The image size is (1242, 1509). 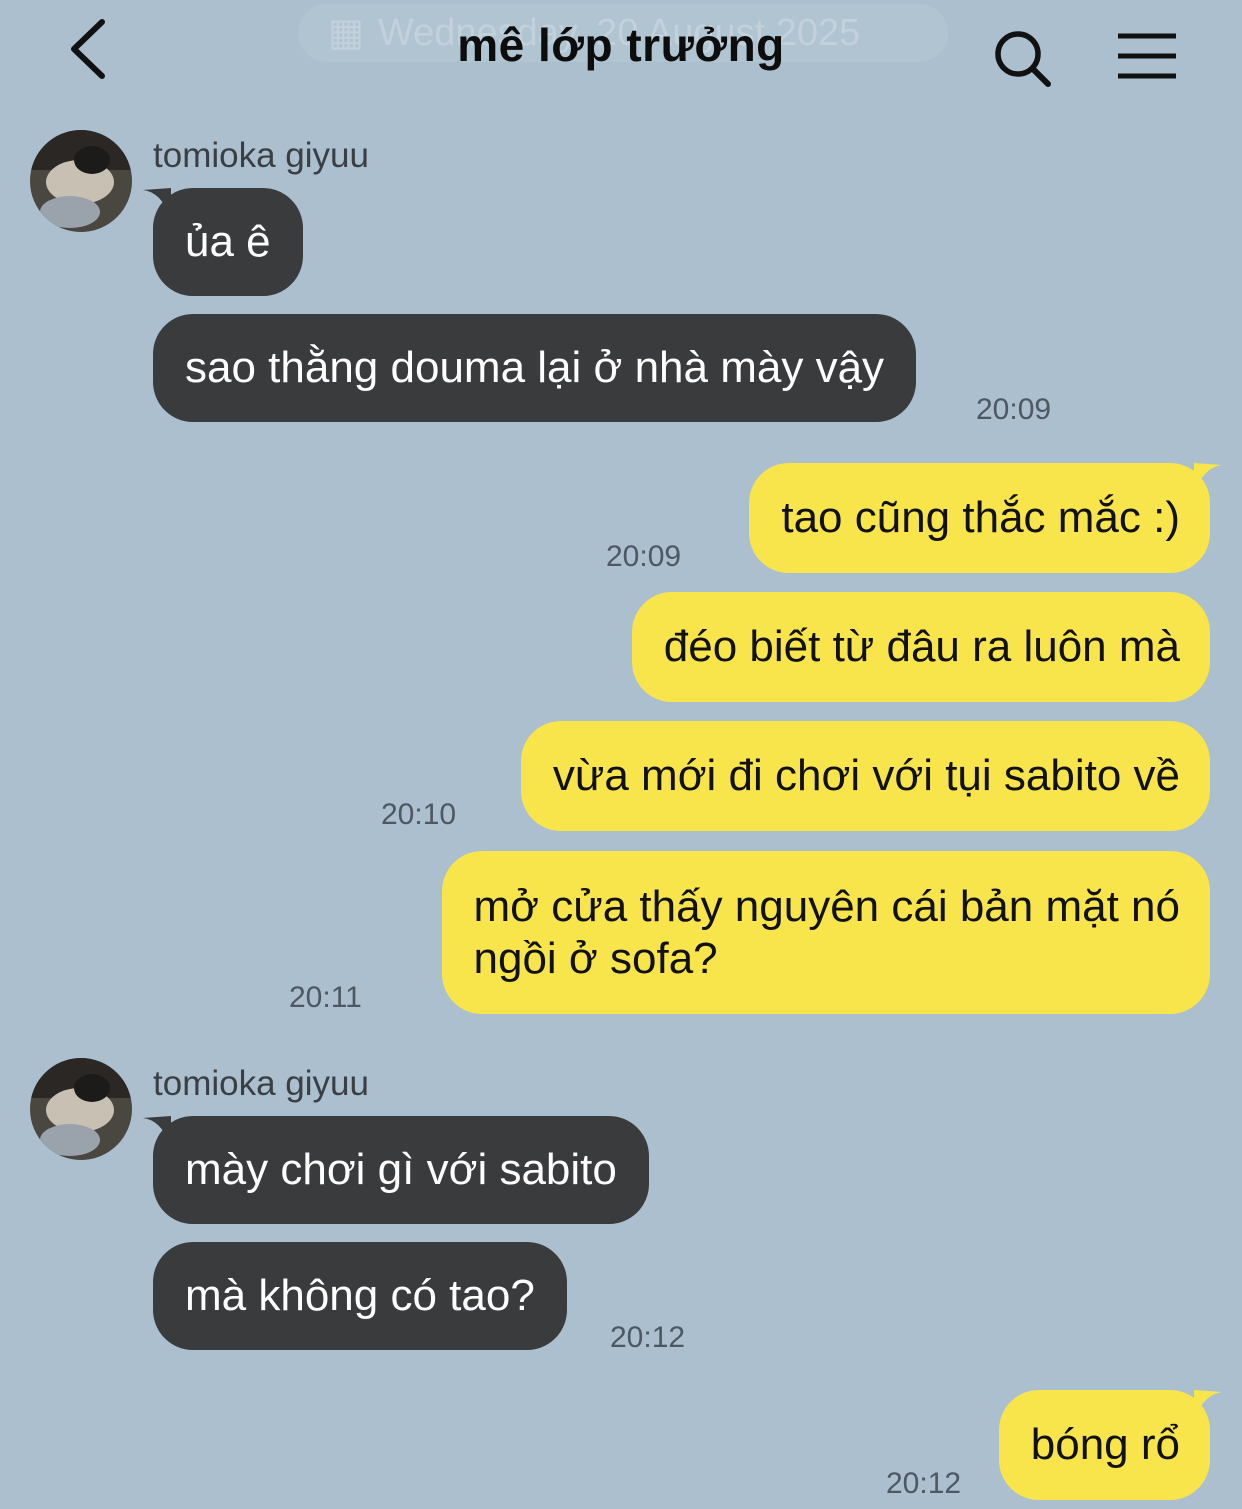 What do you see at coordinates (325, 997) in the screenshot?
I see `message-time: 20:11` at bounding box center [325, 997].